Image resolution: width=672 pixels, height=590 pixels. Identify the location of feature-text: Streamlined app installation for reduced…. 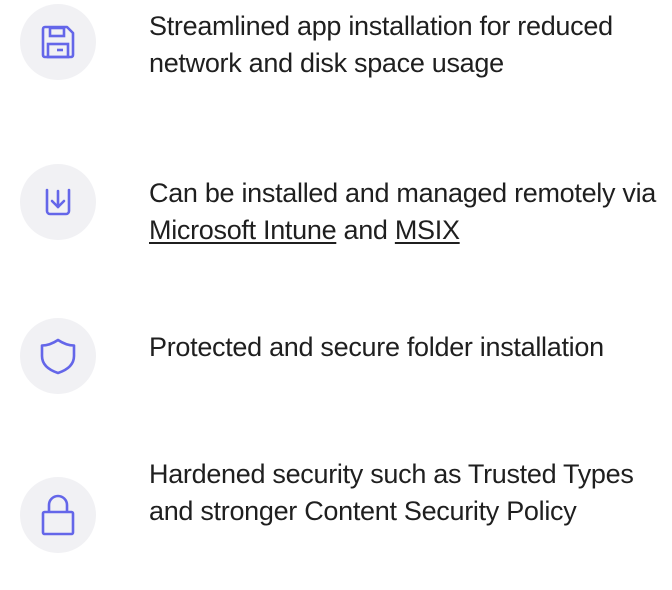
(381, 44).